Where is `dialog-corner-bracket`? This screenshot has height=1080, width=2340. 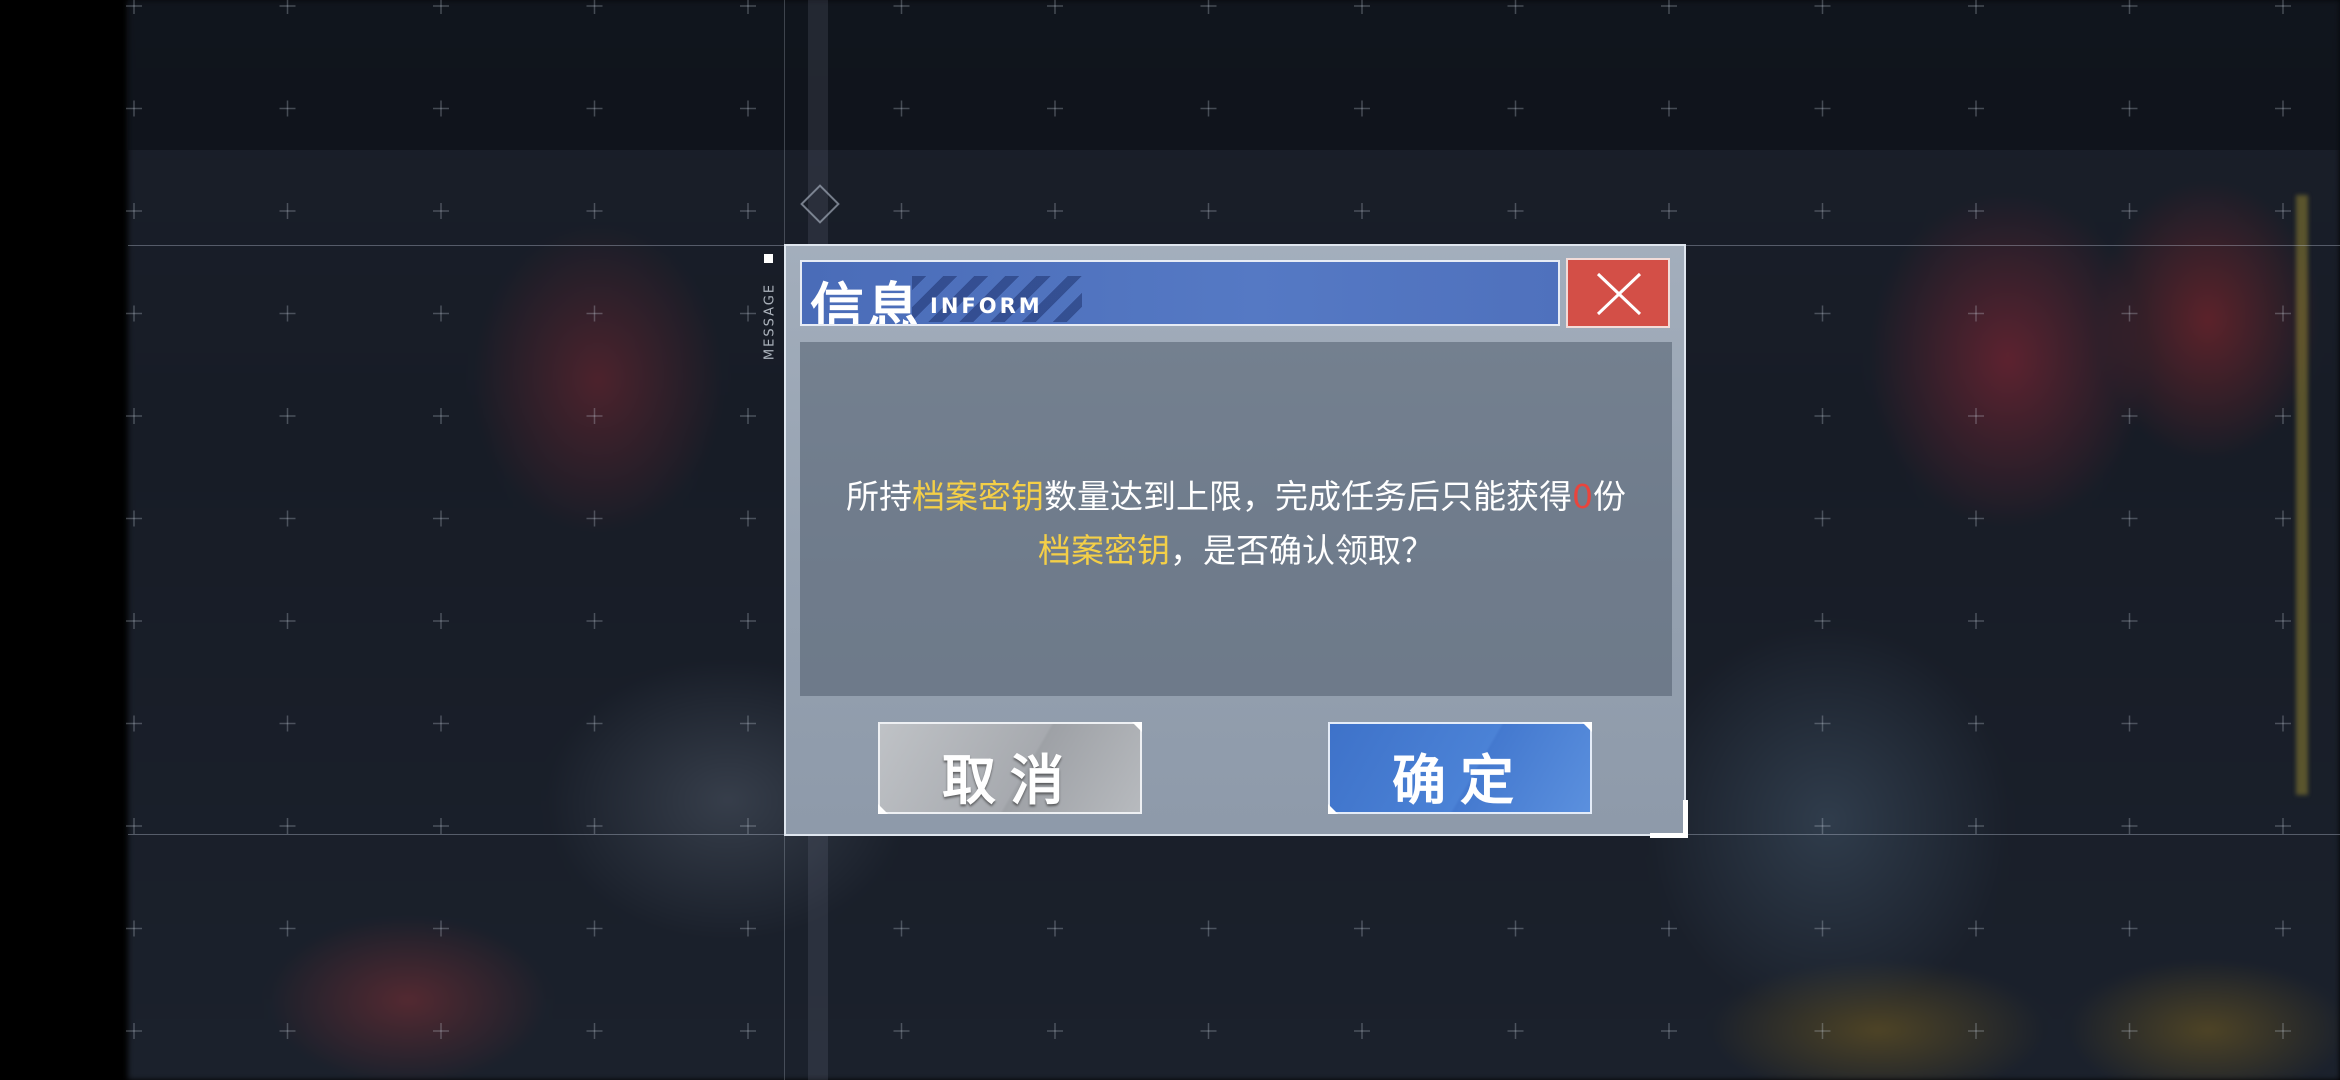 dialog-corner-bracket is located at coordinates (1669, 819).